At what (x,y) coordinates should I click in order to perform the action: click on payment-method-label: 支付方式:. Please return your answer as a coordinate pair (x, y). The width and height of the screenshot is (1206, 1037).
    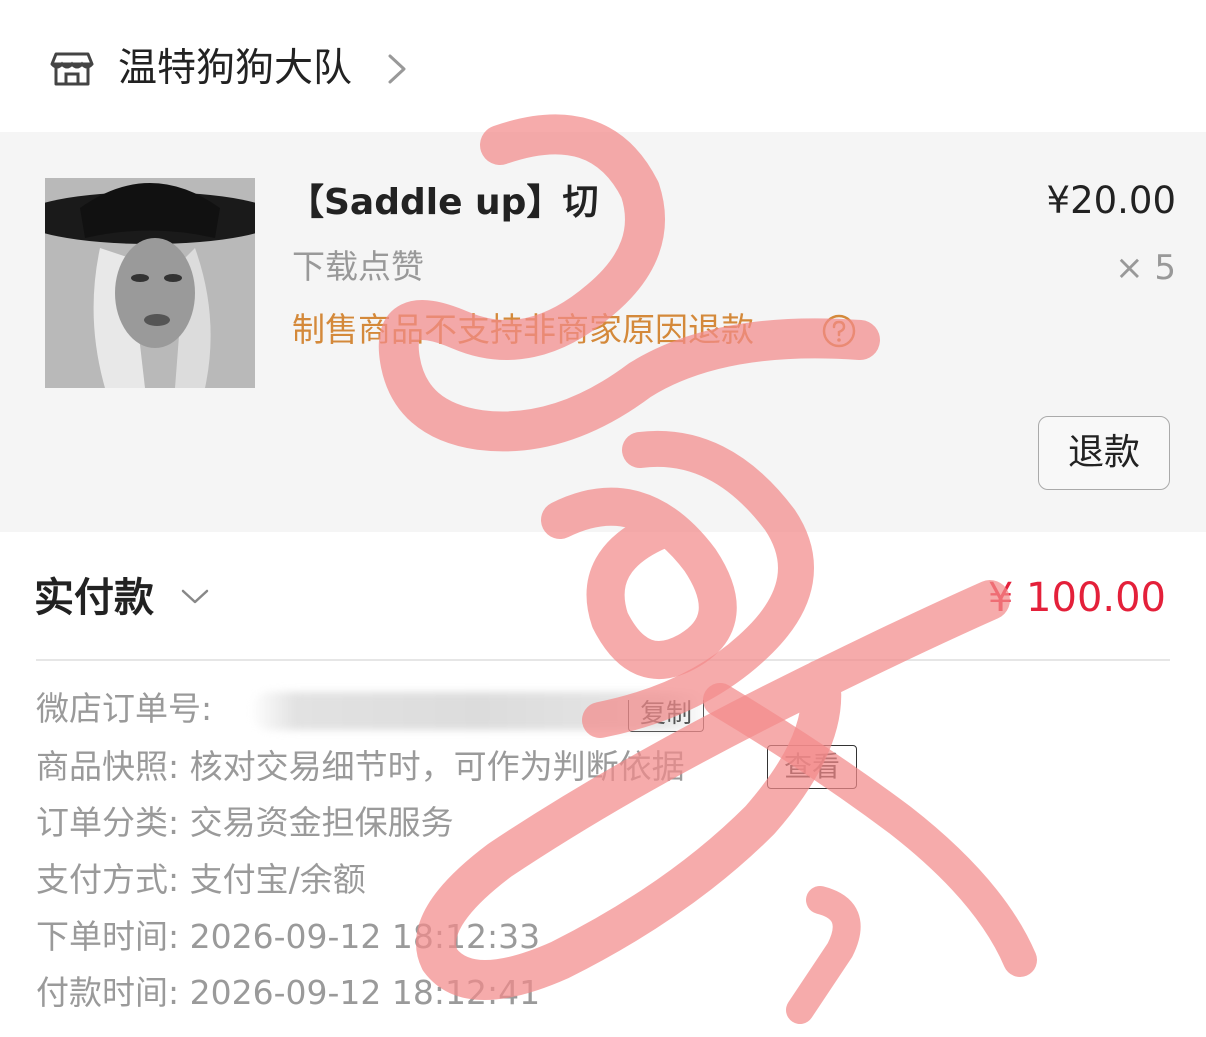
    Looking at the image, I should click on (108, 879).